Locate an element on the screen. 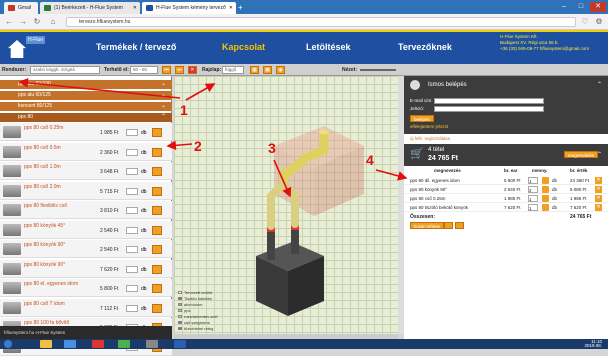 The width and height of the screenshot is (608, 356). zoom-slider is located at coordinates (378, 70).